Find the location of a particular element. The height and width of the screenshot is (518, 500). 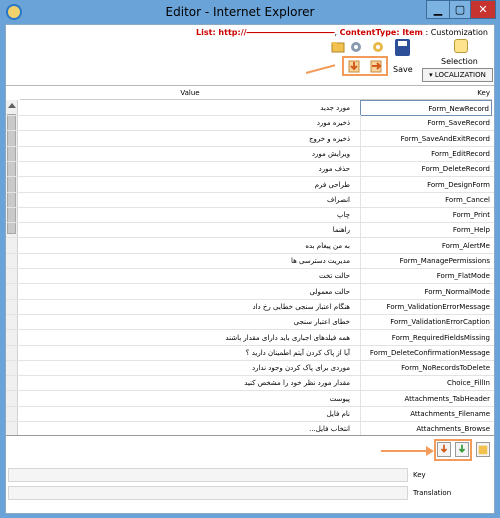

minimize-button: ▁ is located at coordinates (438, 9).